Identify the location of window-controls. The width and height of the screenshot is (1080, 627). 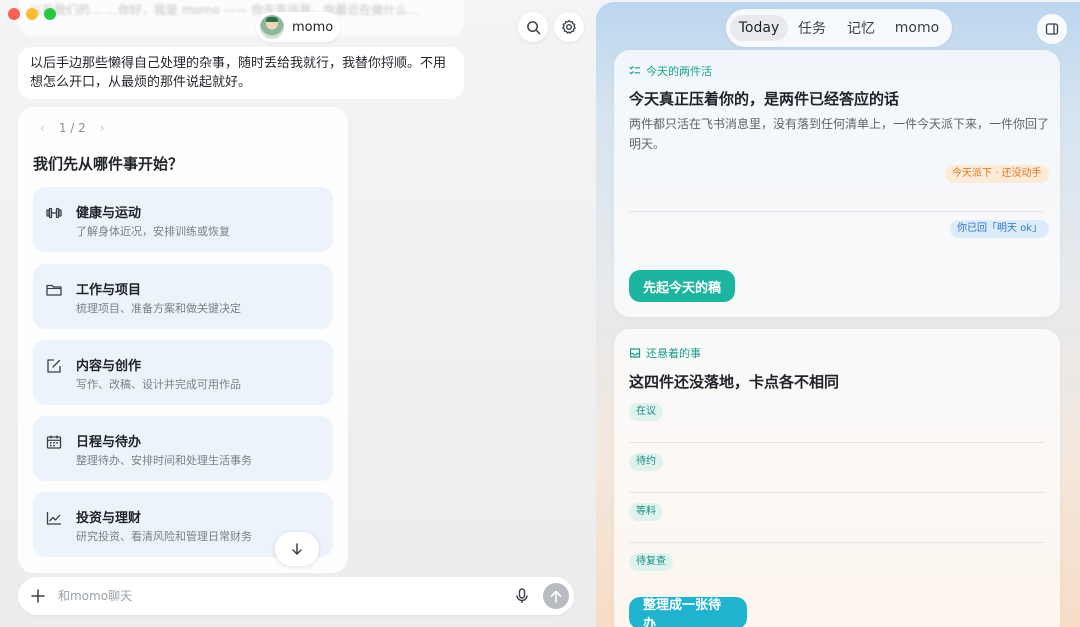
(32, 14).